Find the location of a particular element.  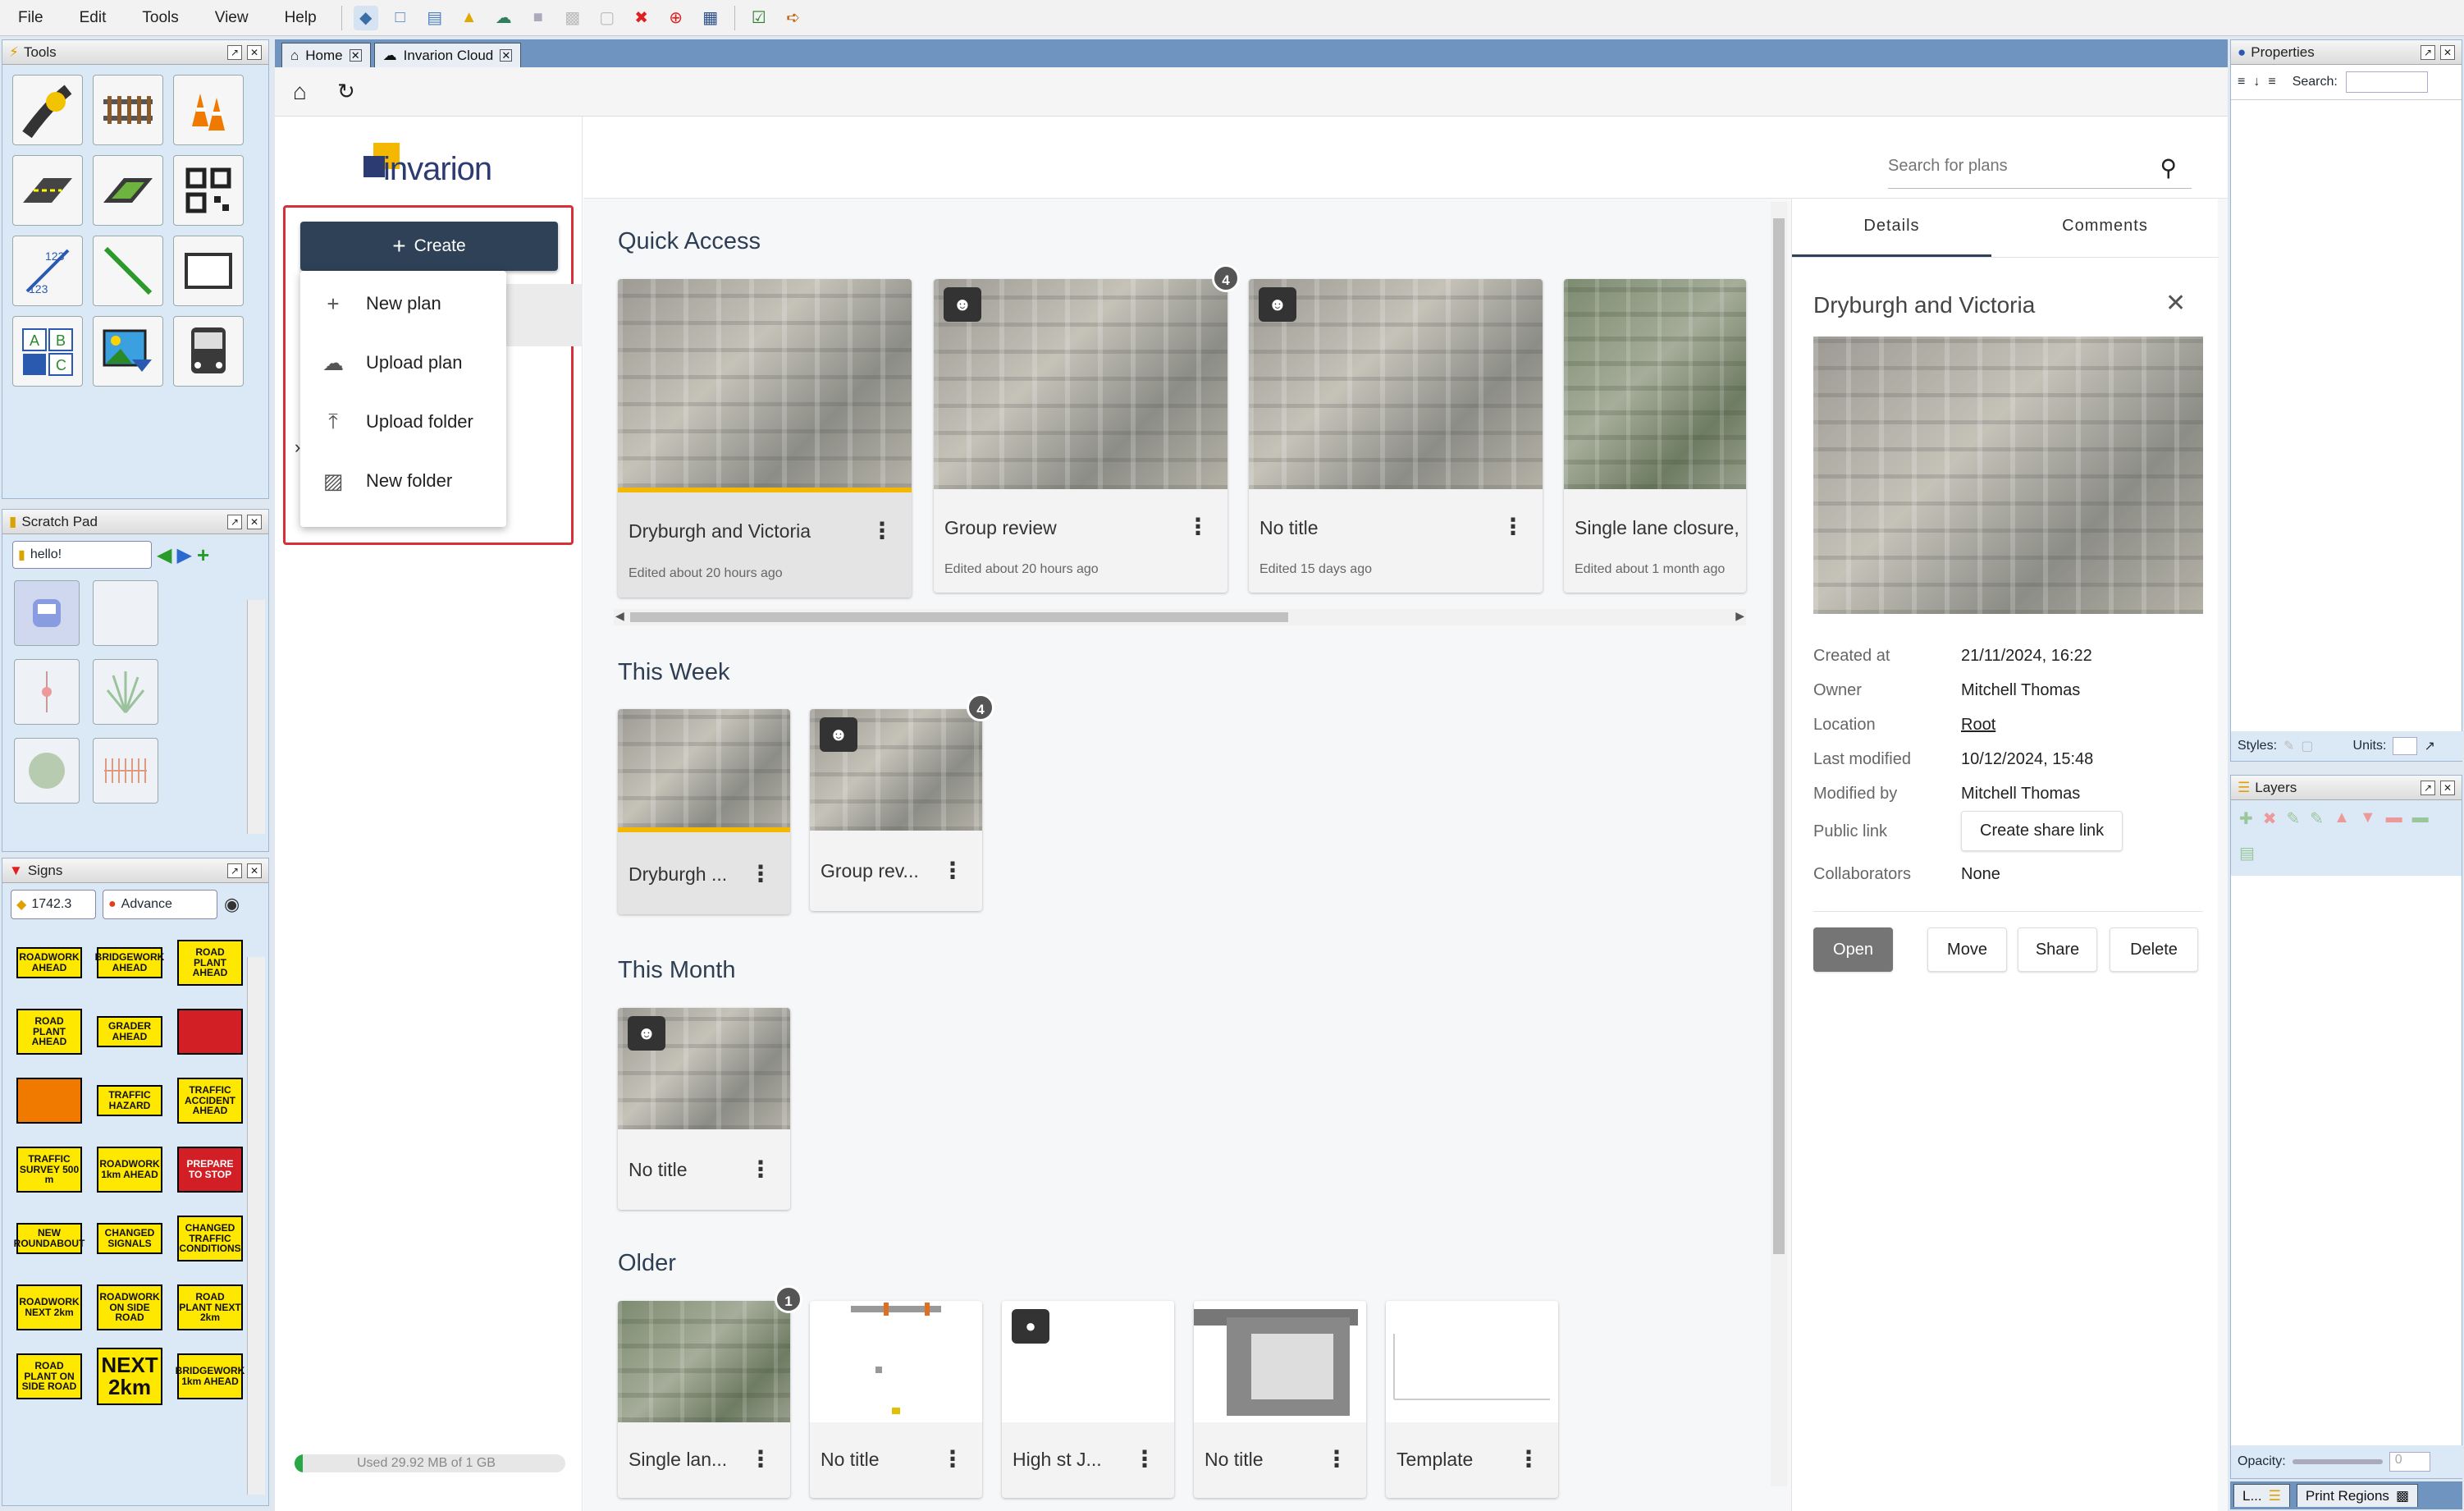

print-icon: ▩ is located at coordinates (572, 18).